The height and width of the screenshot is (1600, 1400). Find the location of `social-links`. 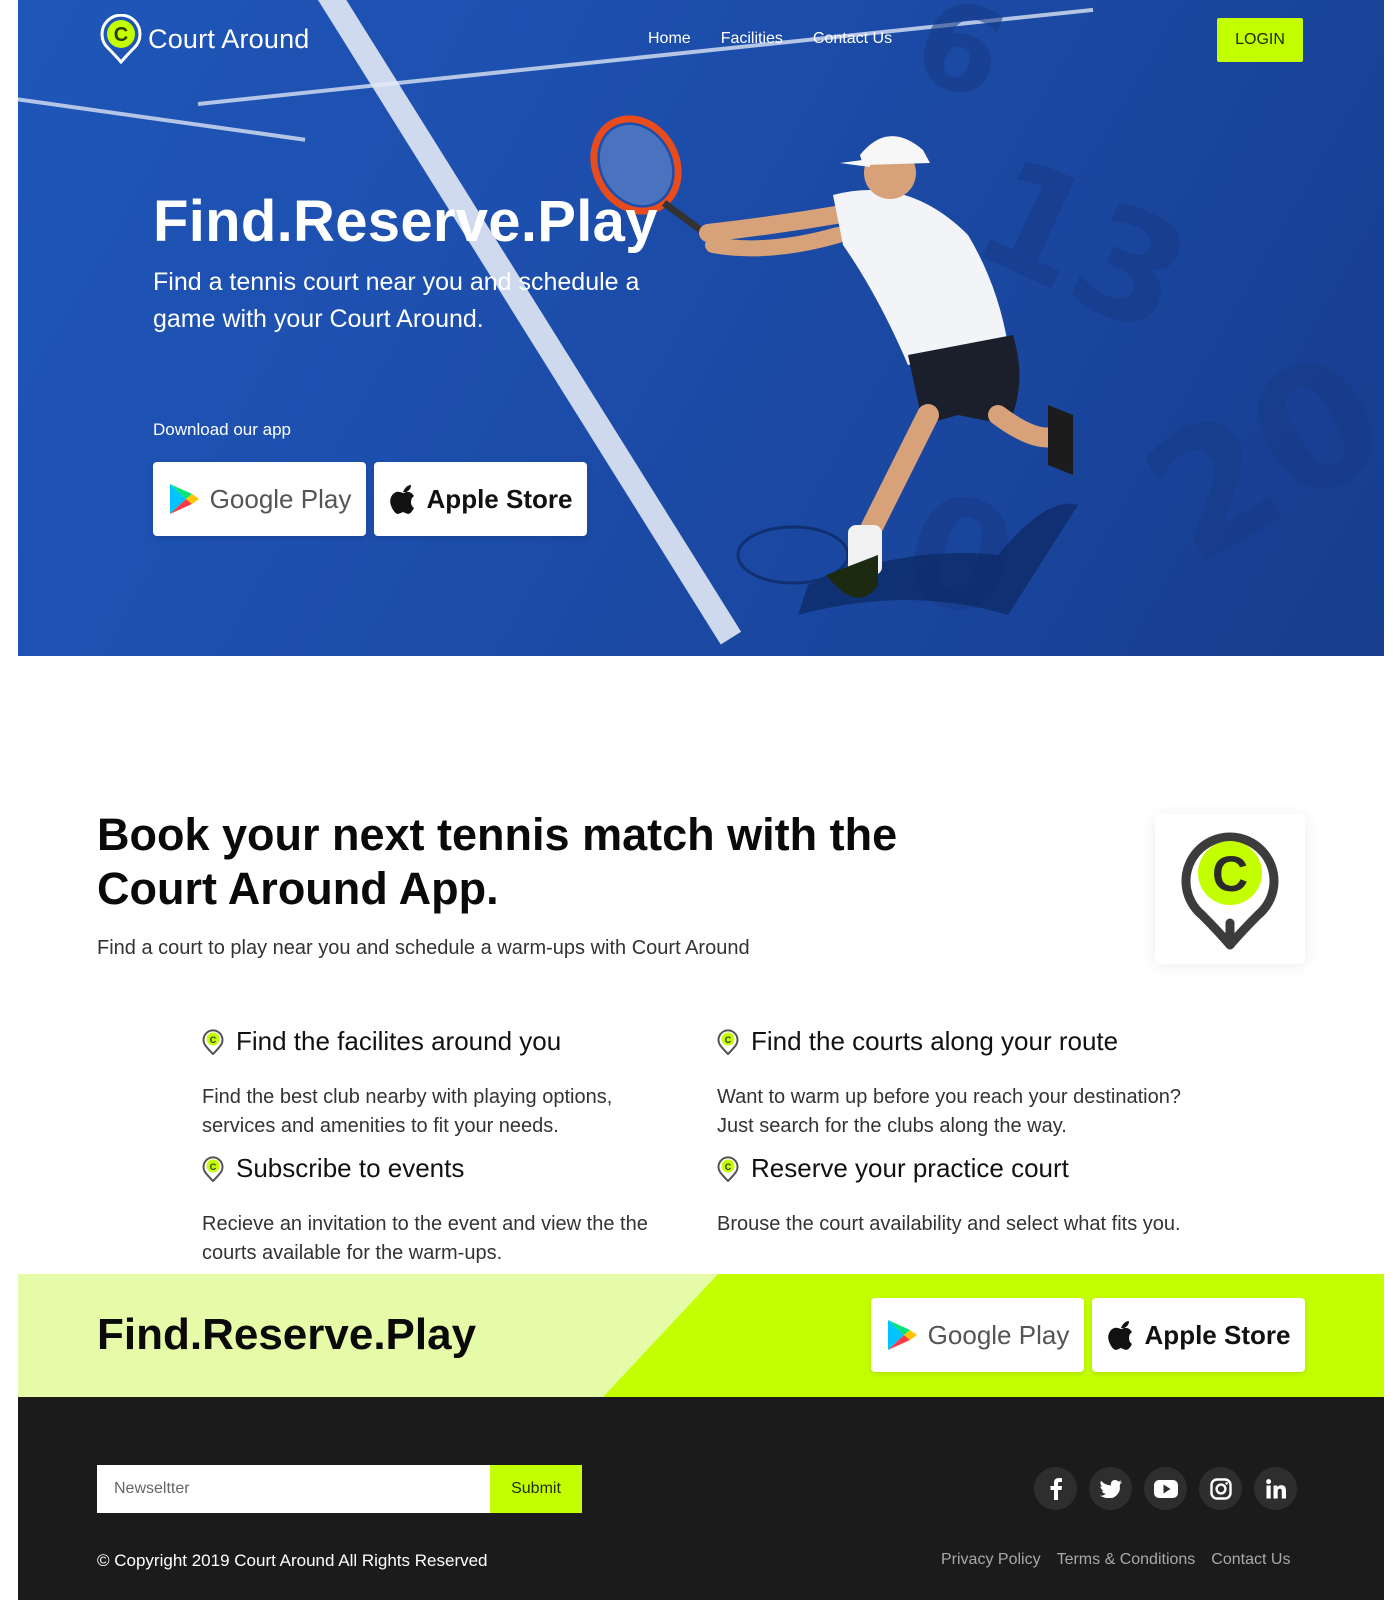

social-links is located at coordinates (1165, 1488).